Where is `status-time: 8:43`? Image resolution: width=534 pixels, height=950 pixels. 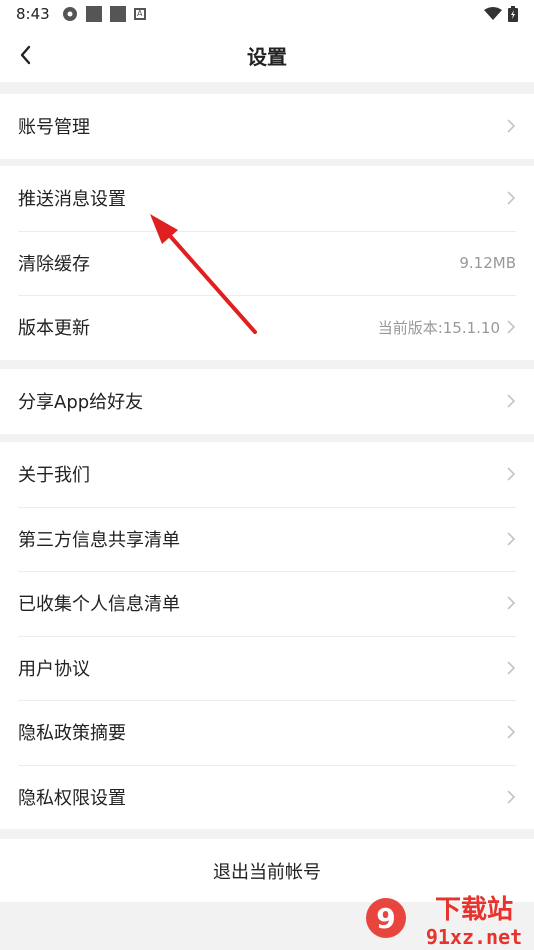 status-time: 8:43 is located at coordinates (33, 14).